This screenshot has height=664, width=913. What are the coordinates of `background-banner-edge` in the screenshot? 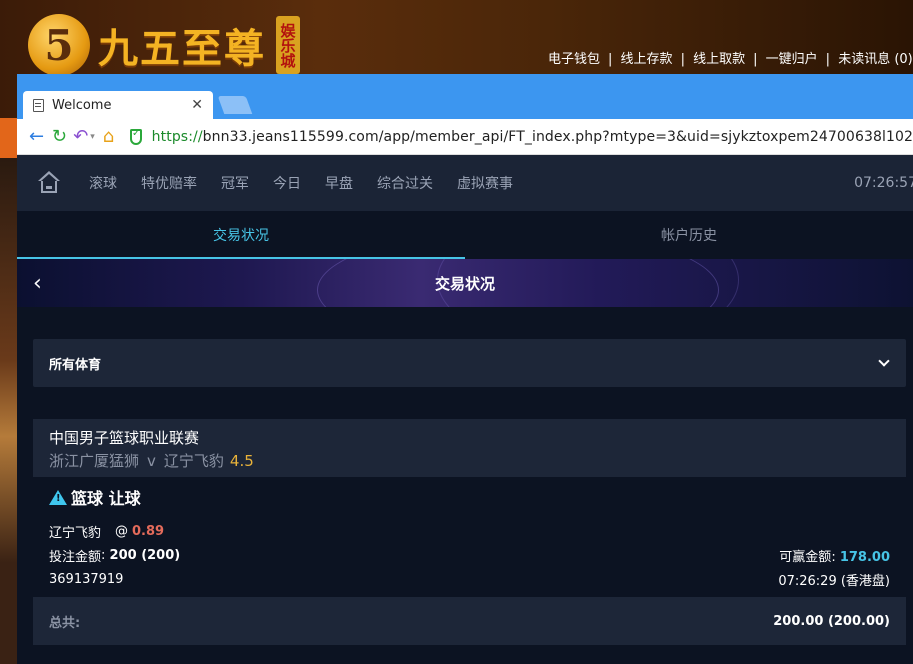 It's located at (8, 411).